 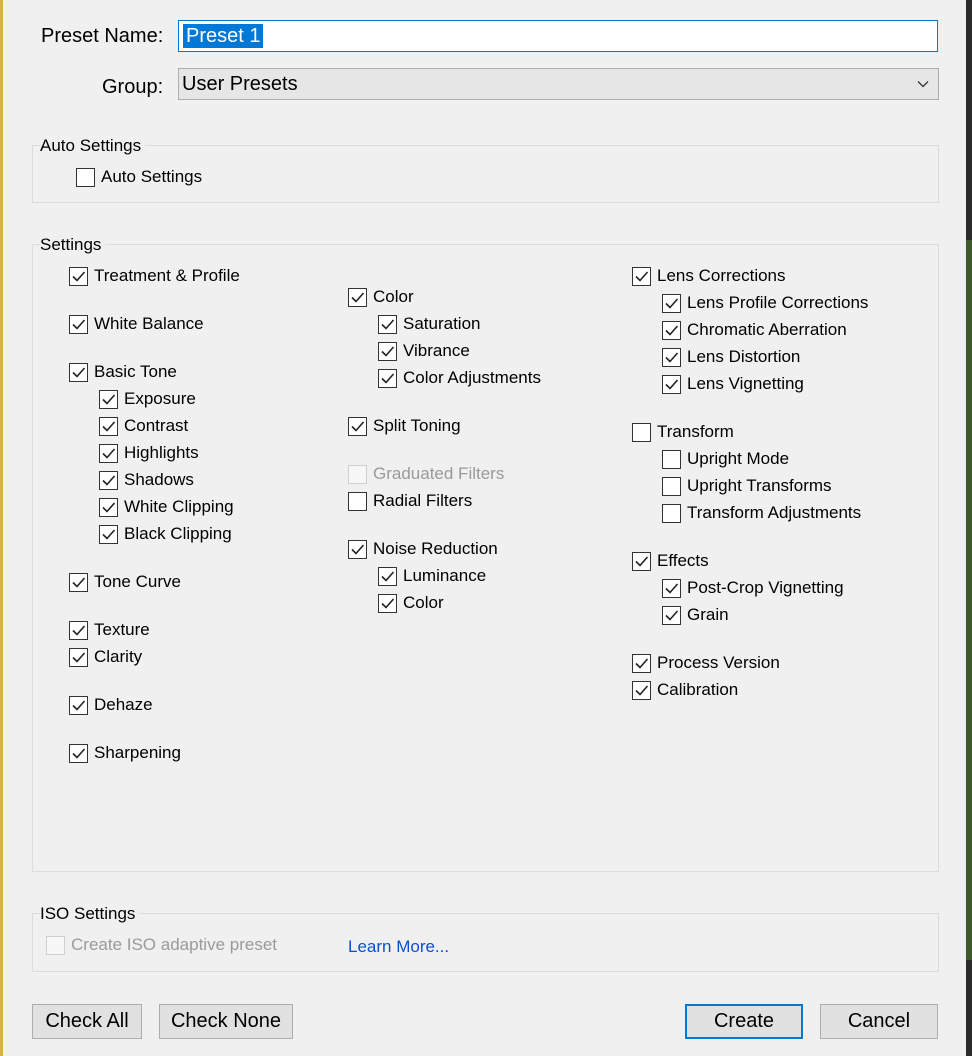 What do you see at coordinates (357, 474) in the screenshot?
I see `graduated-filters-checkbox` at bounding box center [357, 474].